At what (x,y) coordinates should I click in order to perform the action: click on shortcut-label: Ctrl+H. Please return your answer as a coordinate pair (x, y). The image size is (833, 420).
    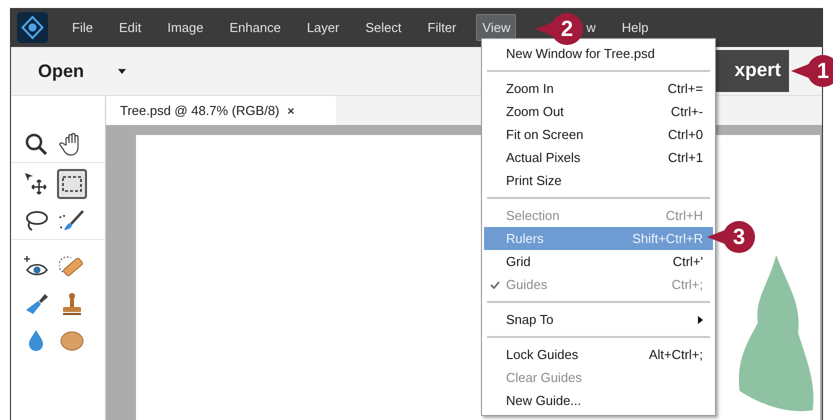
    Looking at the image, I should click on (684, 215).